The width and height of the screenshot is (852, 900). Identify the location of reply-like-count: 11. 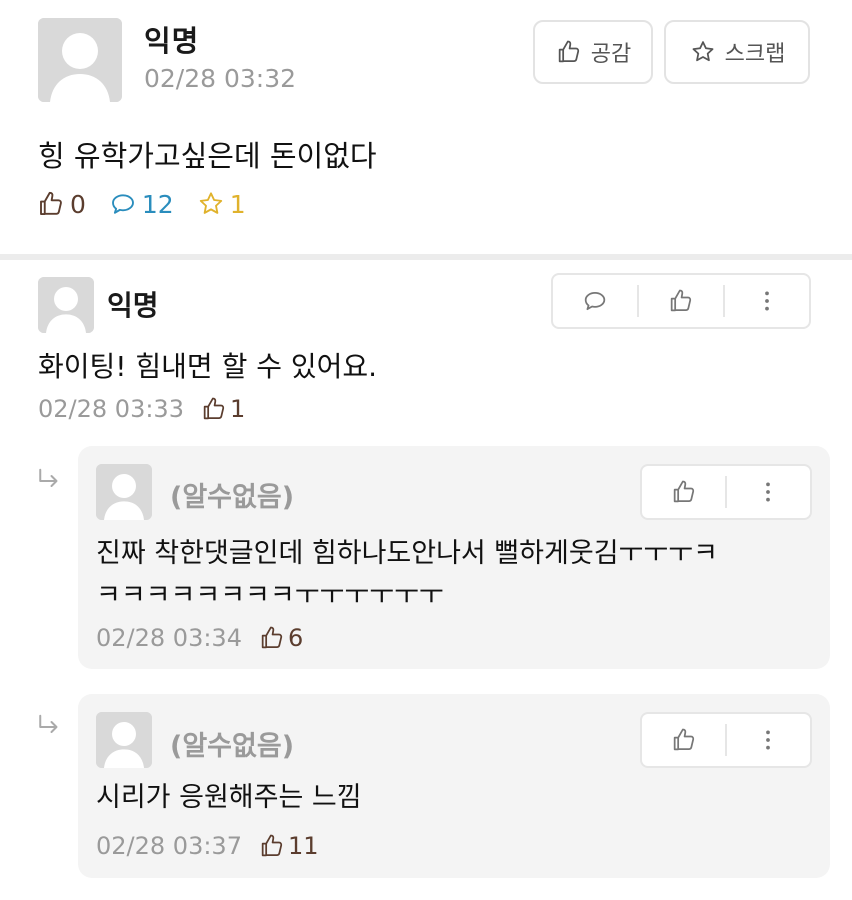
(288, 846).